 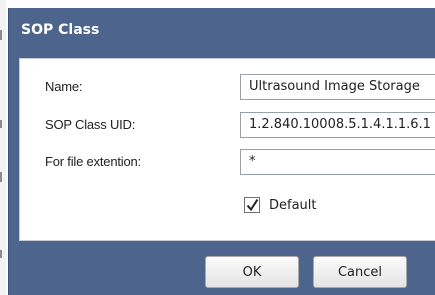 I want to click on sop-class-uid-label: SOP Class UID:, so click(x=90, y=124).